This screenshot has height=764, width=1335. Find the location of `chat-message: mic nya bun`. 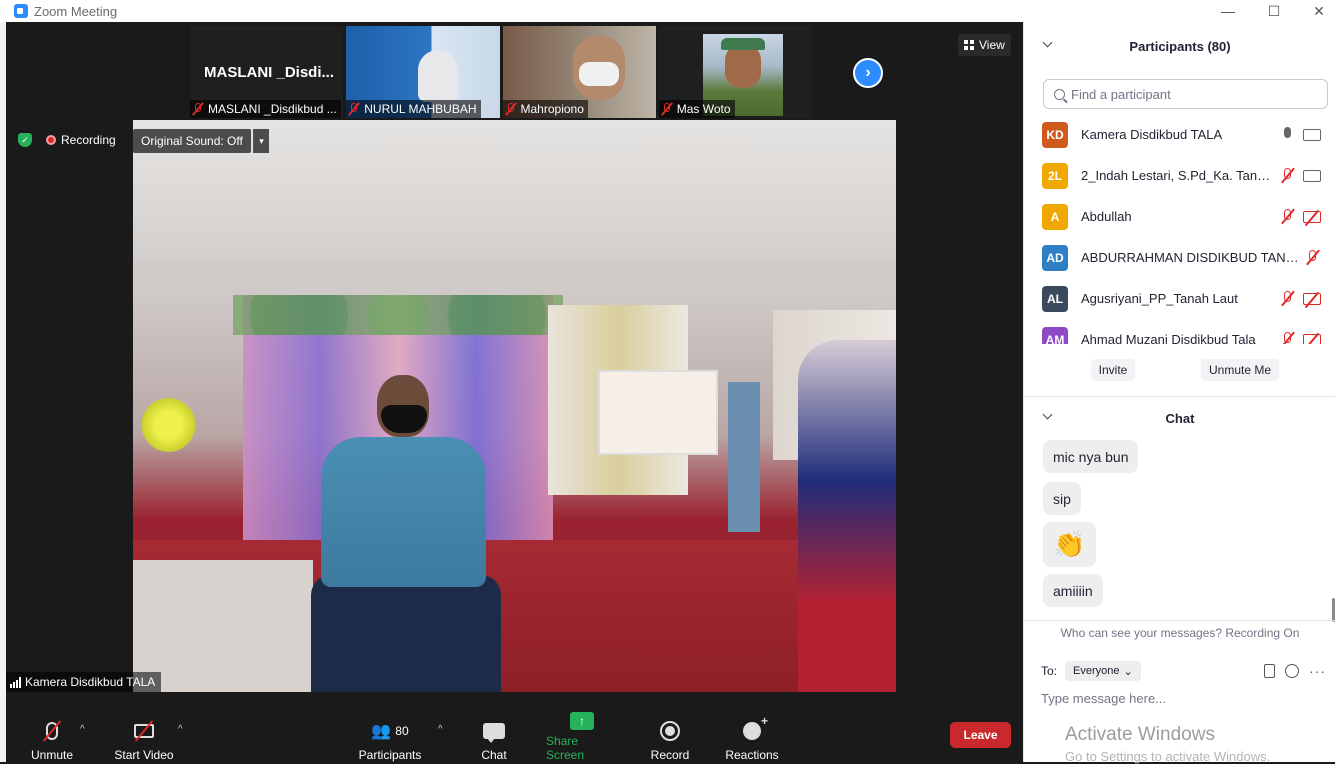

chat-message: mic nya bun is located at coordinates (1091, 456).